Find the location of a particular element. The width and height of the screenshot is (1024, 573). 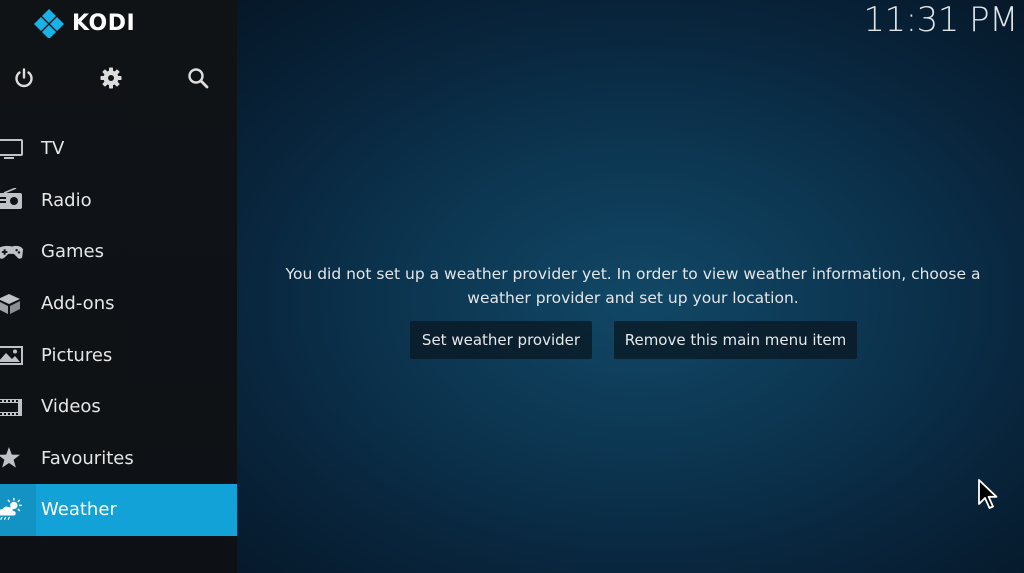

radio-icon is located at coordinates (12, 200).